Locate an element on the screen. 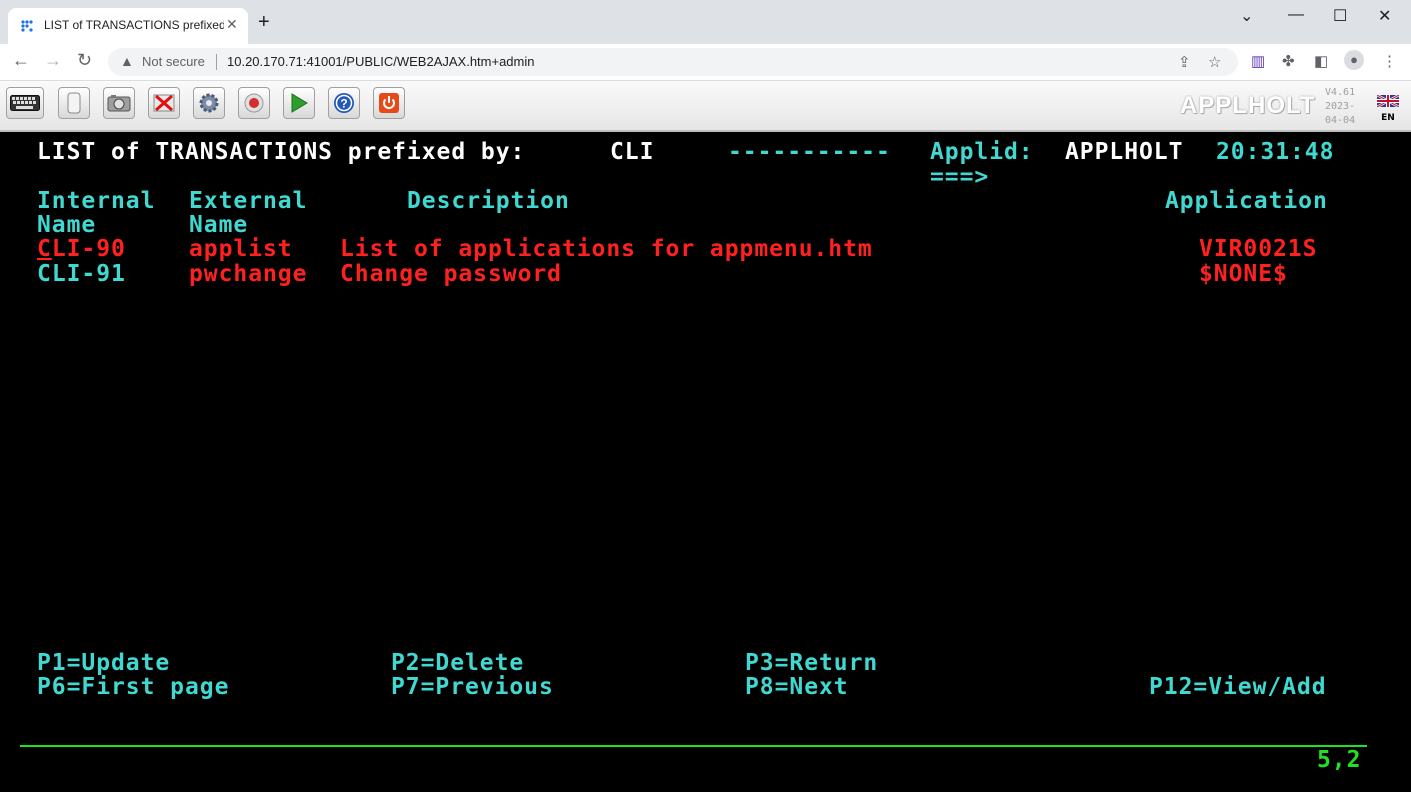 The image size is (1411, 792). extension-icon: ▥ is located at coordinates (1258, 61).